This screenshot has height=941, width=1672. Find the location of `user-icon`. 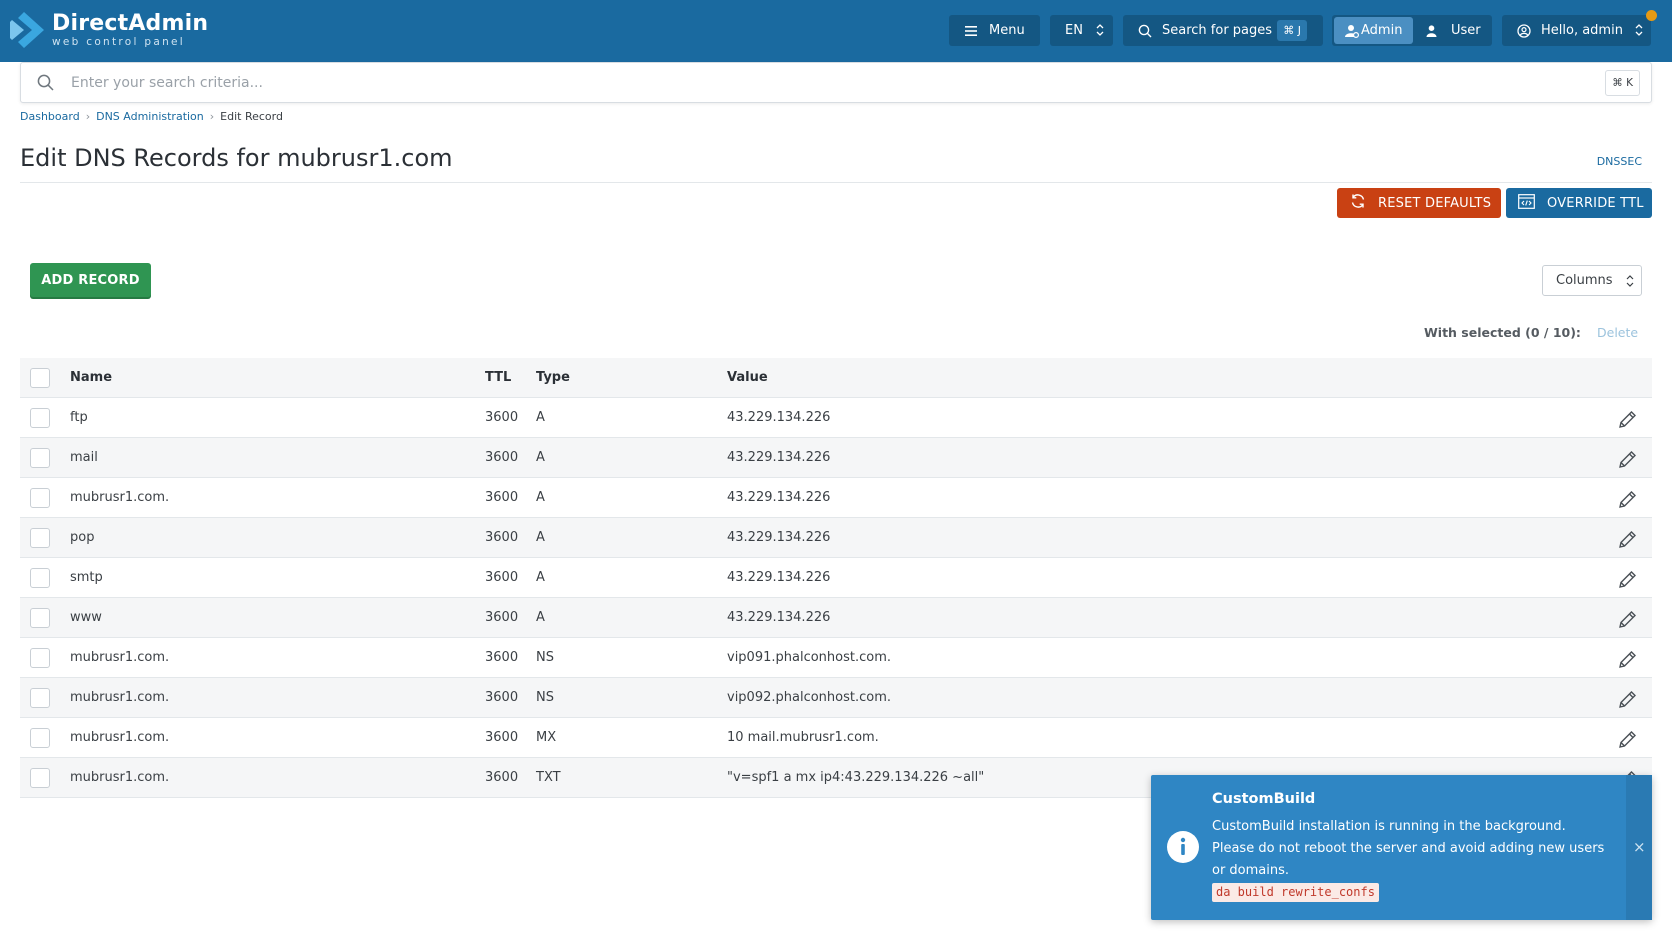

user-icon is located at coordinates (1431, 30).